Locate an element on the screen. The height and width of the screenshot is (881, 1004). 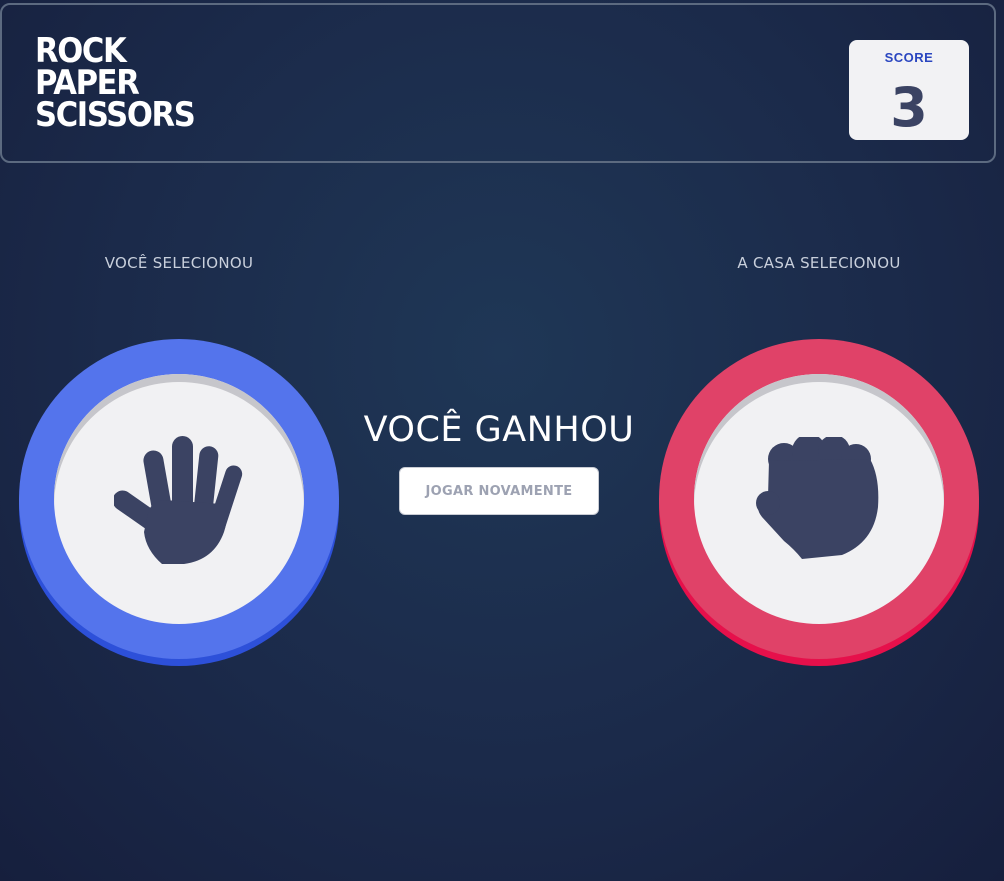
house-rock-token is located at coordinates (819, 499).